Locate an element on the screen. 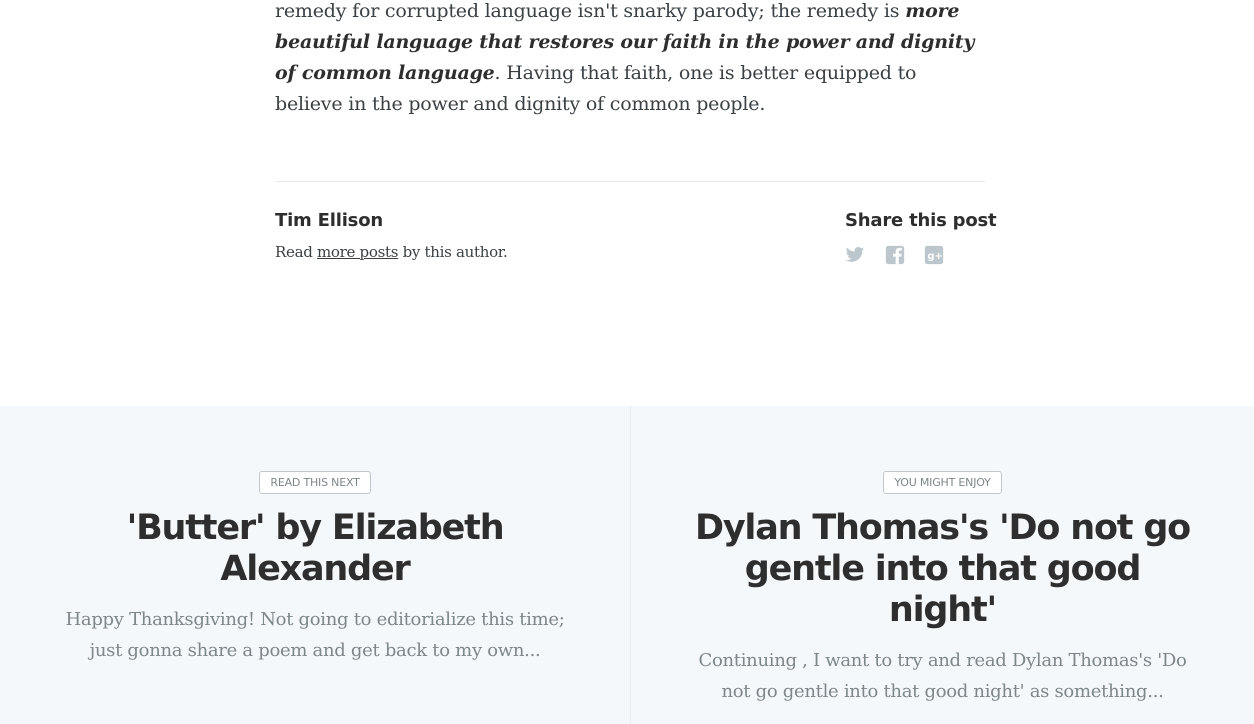 Image resolution: width=1254 pixels, height=724 pixels. read-next-title: 'Butter' by Elizabeth Alexander is located at coordinates (315, 549).